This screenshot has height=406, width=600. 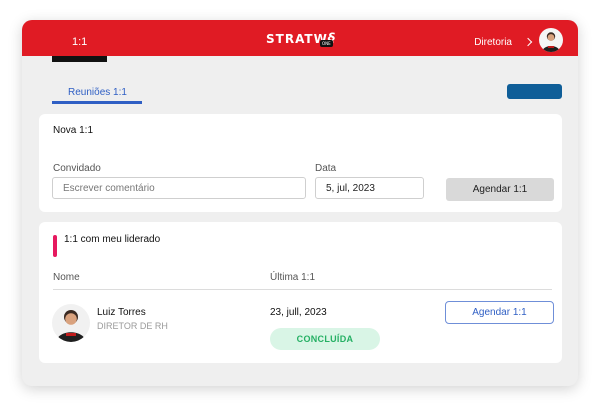 What do you see at coordinates (121, 312) in the screenshot?
I see `person-name: Luiz Torres` at bounding box center [121, 312].